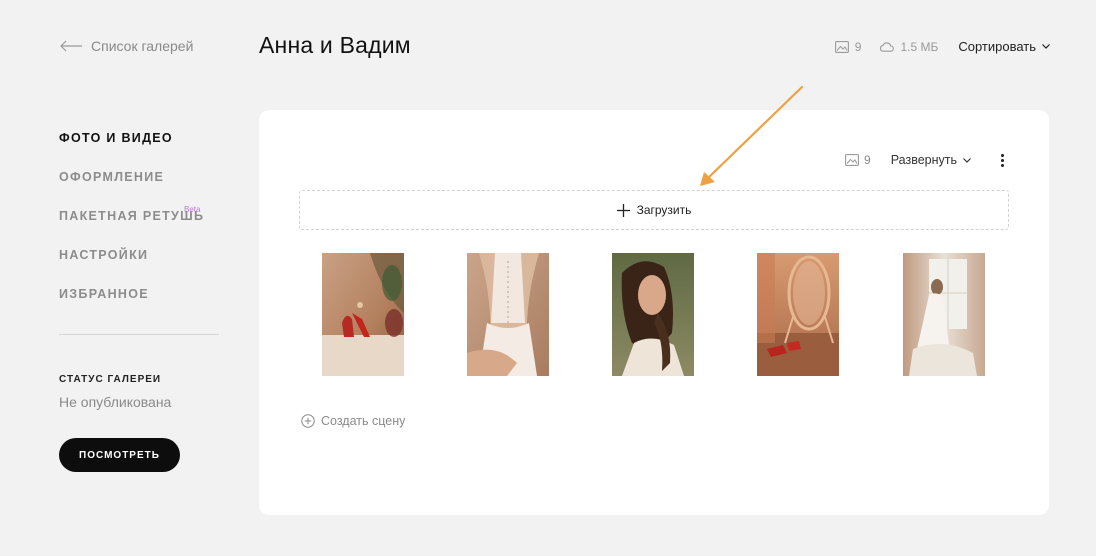  Describe the element at coordinates (363, 421) in the screenshot. I see `create-scene-label: Создать сцену` at that location.